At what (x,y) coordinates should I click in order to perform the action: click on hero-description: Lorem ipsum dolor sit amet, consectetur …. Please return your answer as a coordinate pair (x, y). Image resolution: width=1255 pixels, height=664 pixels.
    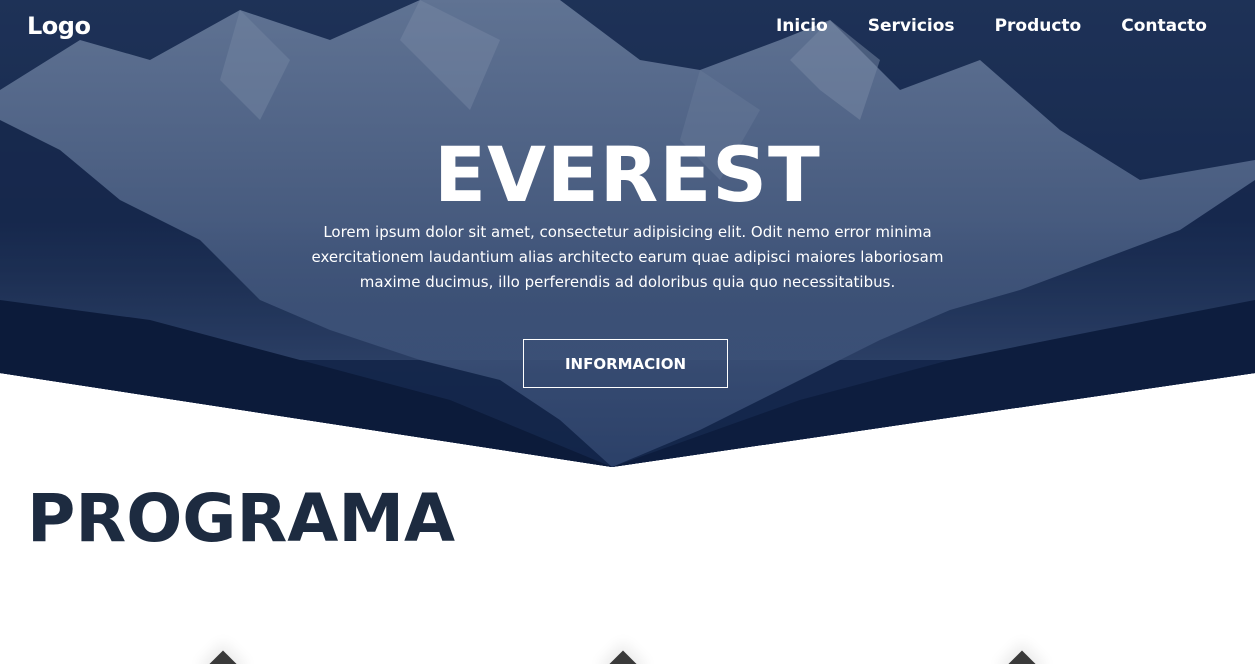
    Looking at the image, I should click on (627, 257).